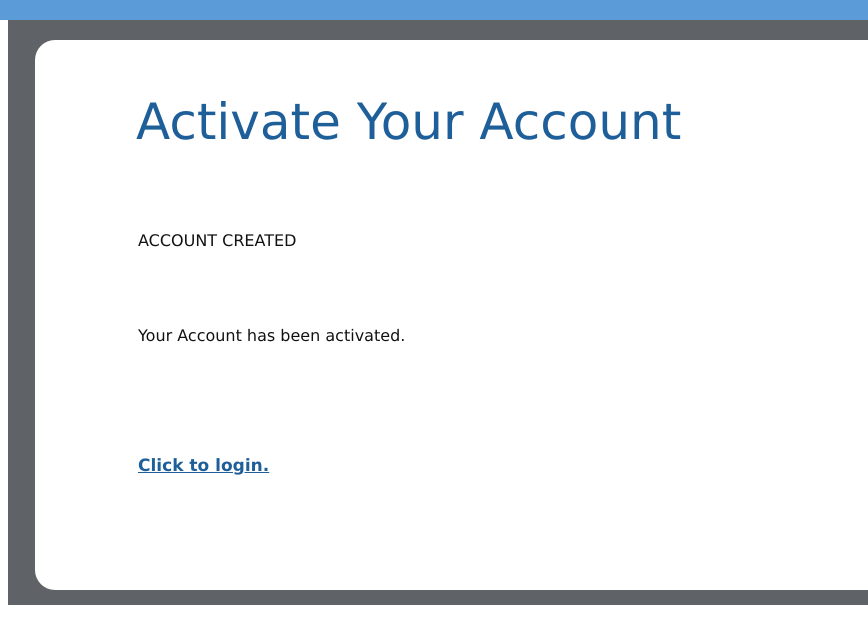 The height and width of the screenshot is (617, 868). What do you see at coordinates (218, 241) in the screenshot?
I see `status-text: ACCOUNT CREATED` at bounding box center [218, 241].